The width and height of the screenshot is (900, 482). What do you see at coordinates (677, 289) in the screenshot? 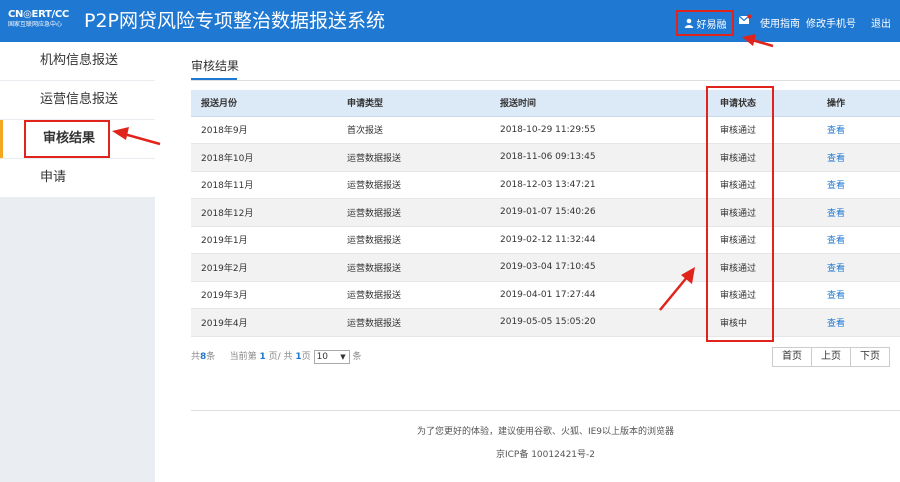
I see `annotation-arrow-status` at bounding box center [677, 289].